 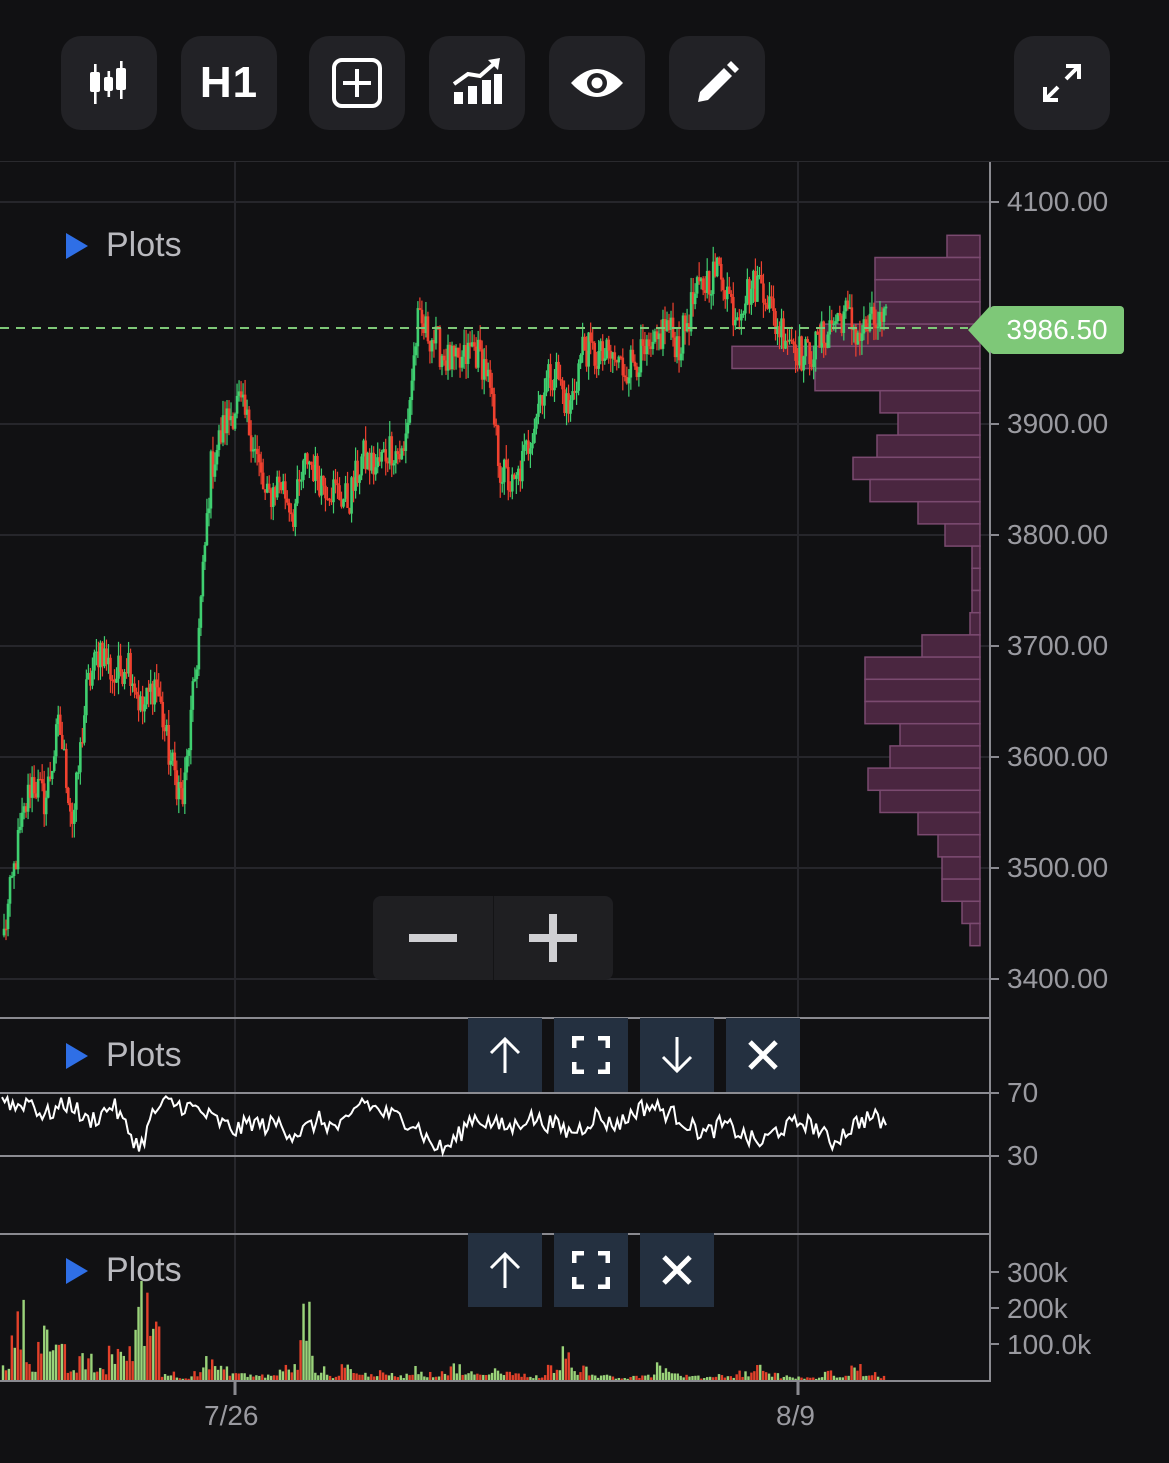 I want to click on oscillator-pane-legend: Plots, so click(x=124, y=1055).